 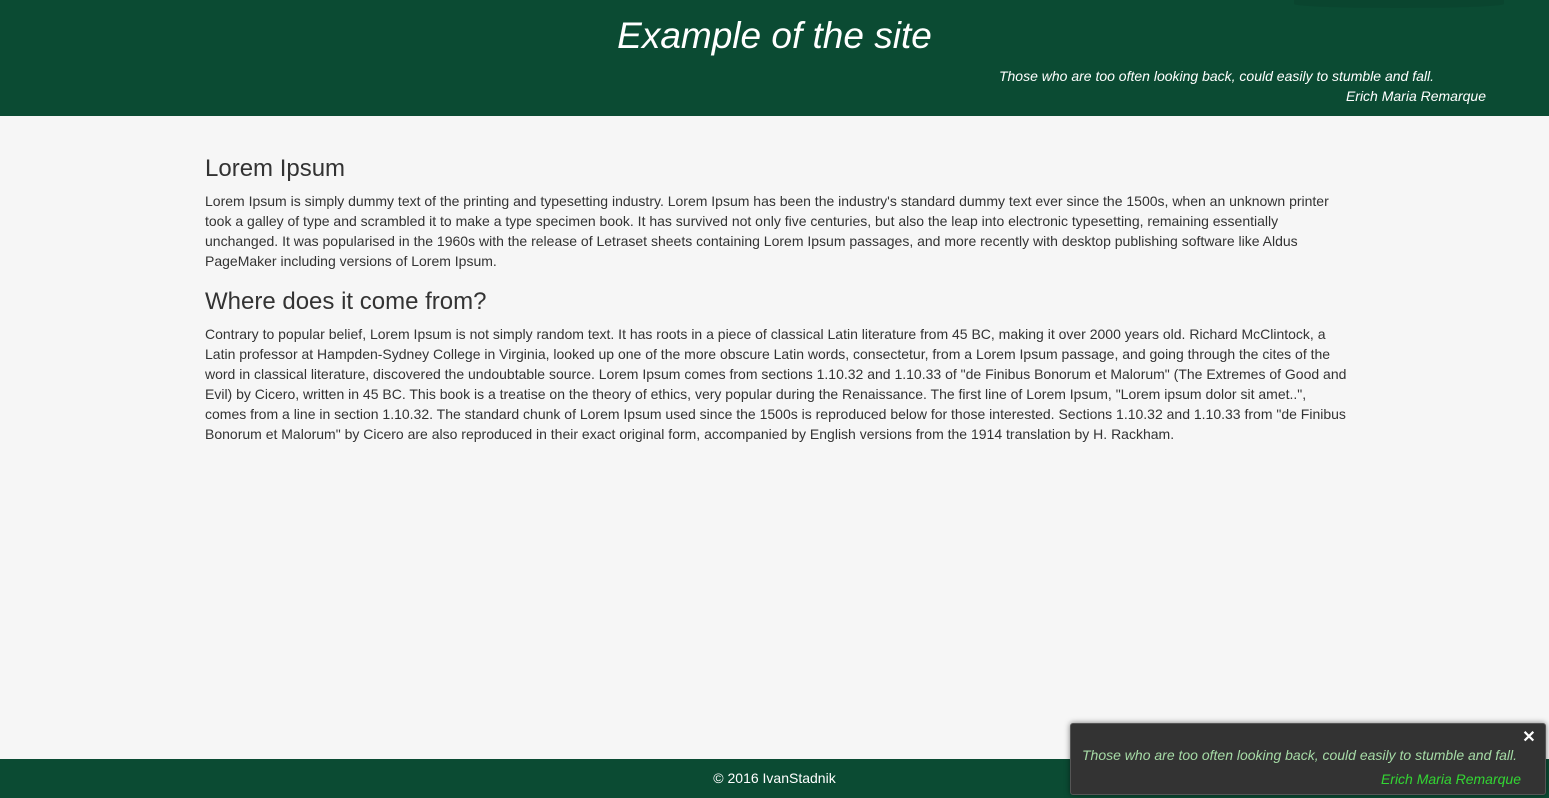 What do you see at coordinates (1399, 4) in the screenshot?
I see `header-shadow-decoration` at bounding box center [1399, 4].